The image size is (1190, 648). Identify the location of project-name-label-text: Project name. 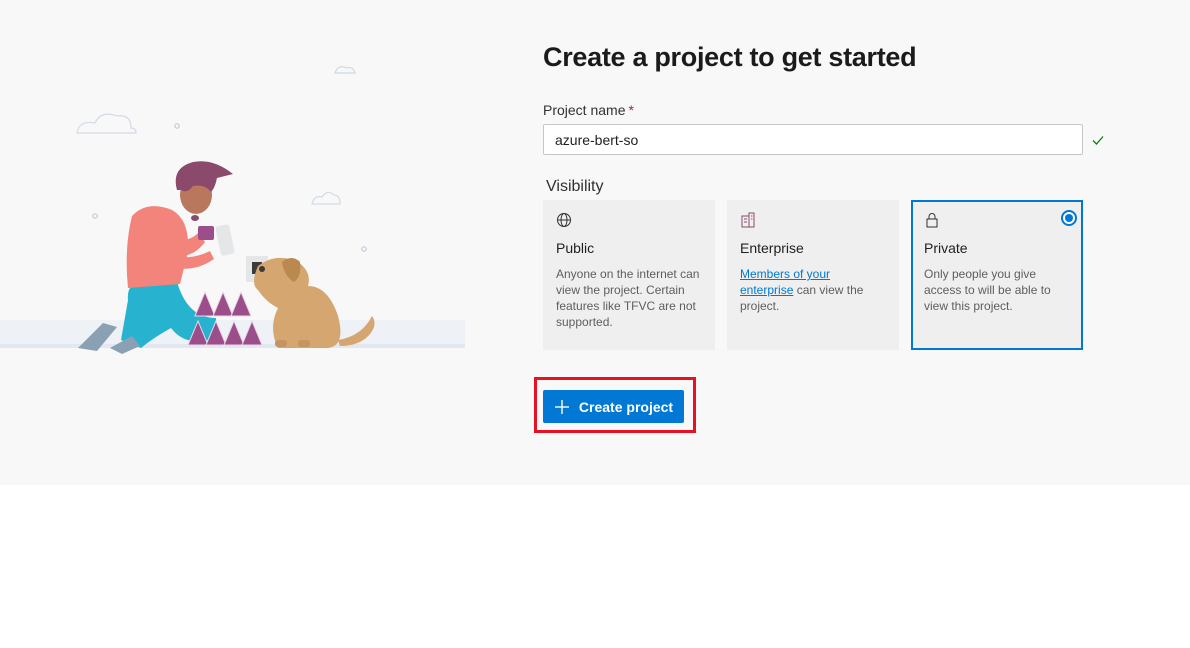
(584, 110).